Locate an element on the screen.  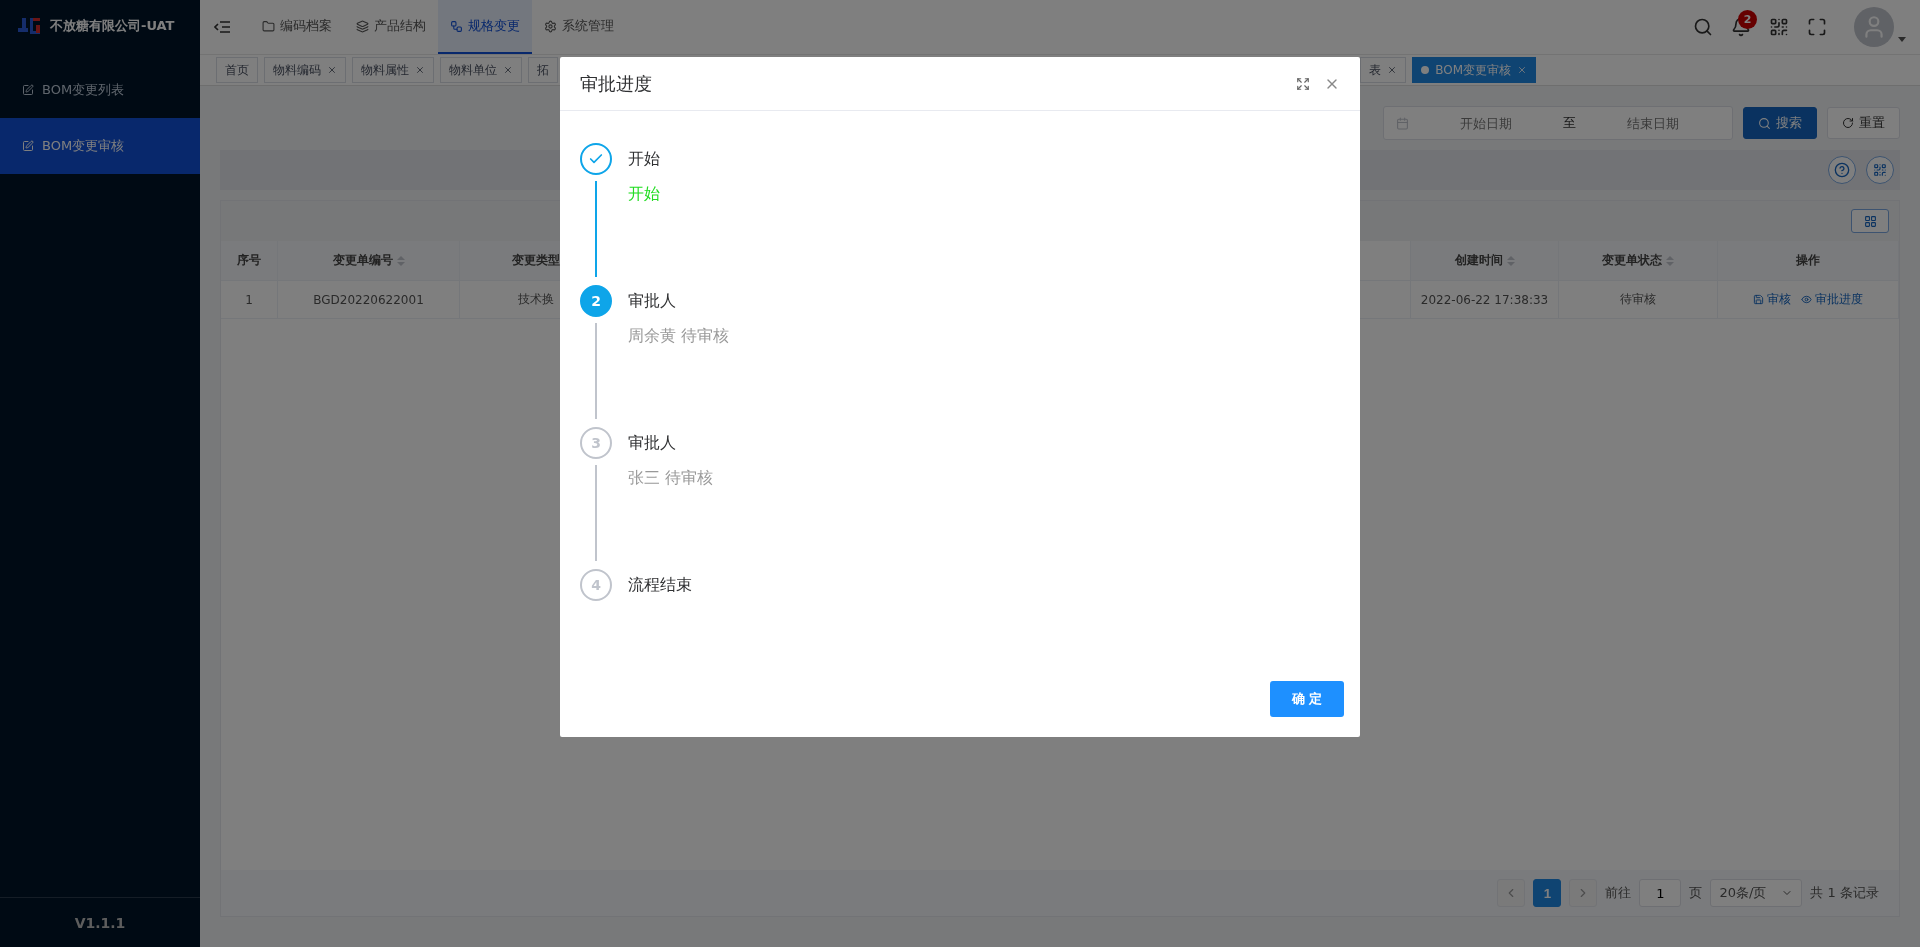
search-button: 搜索 is located at coordinates (1780, 123).